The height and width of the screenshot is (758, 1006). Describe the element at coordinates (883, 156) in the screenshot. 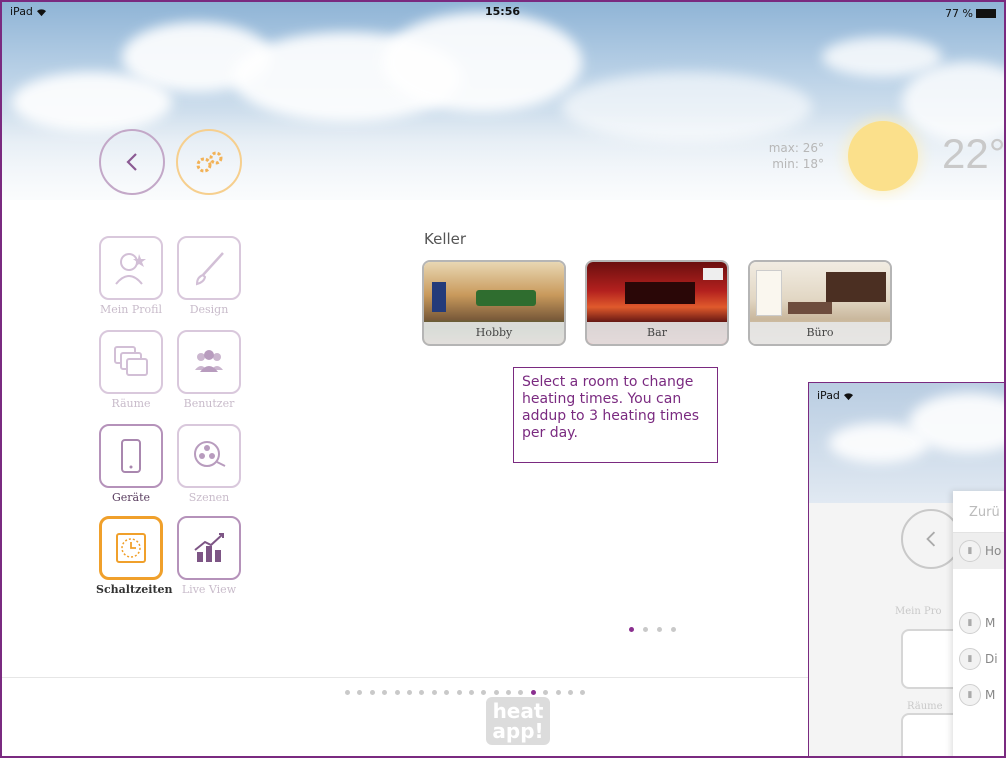

I see `sun-icon` at that location.